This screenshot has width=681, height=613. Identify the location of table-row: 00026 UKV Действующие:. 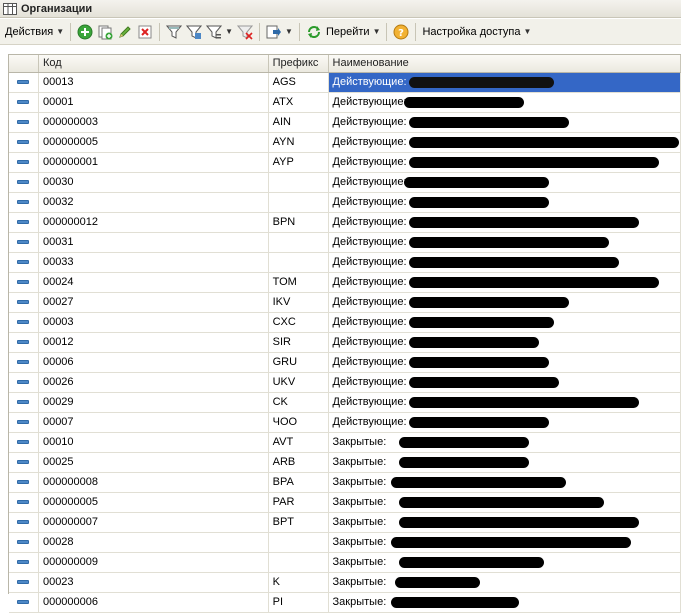
(345, 383).